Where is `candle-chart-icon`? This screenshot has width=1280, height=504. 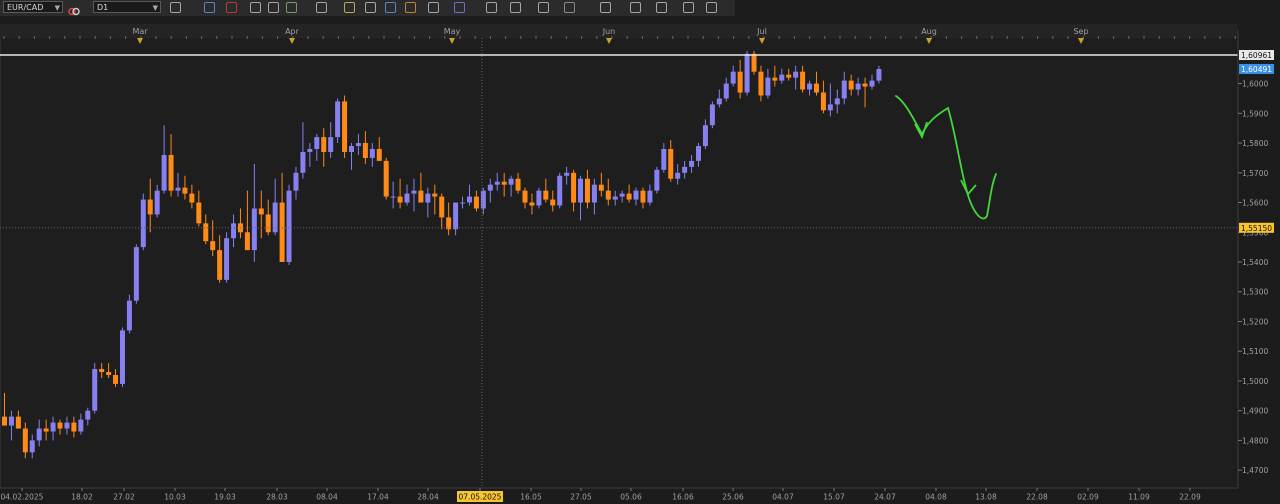
candle-chart-icon is located at coordinates (255, 7).